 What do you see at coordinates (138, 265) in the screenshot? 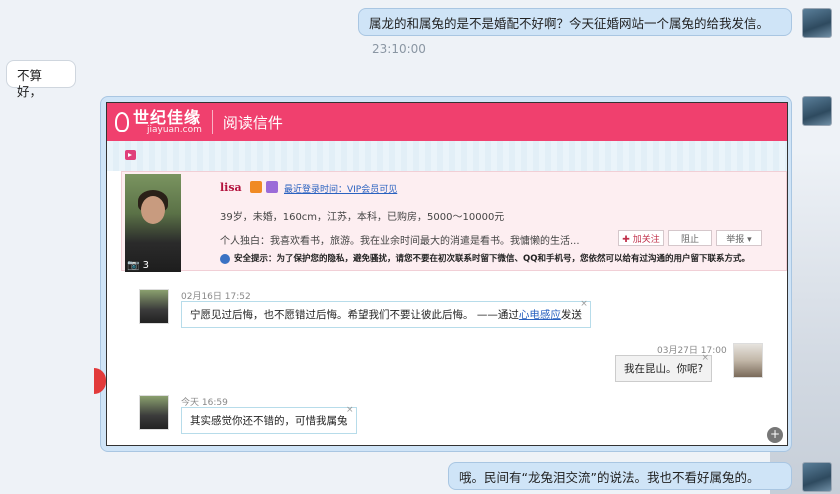
I see `photo-count: 📷 3` at bounding box center [138, 265].